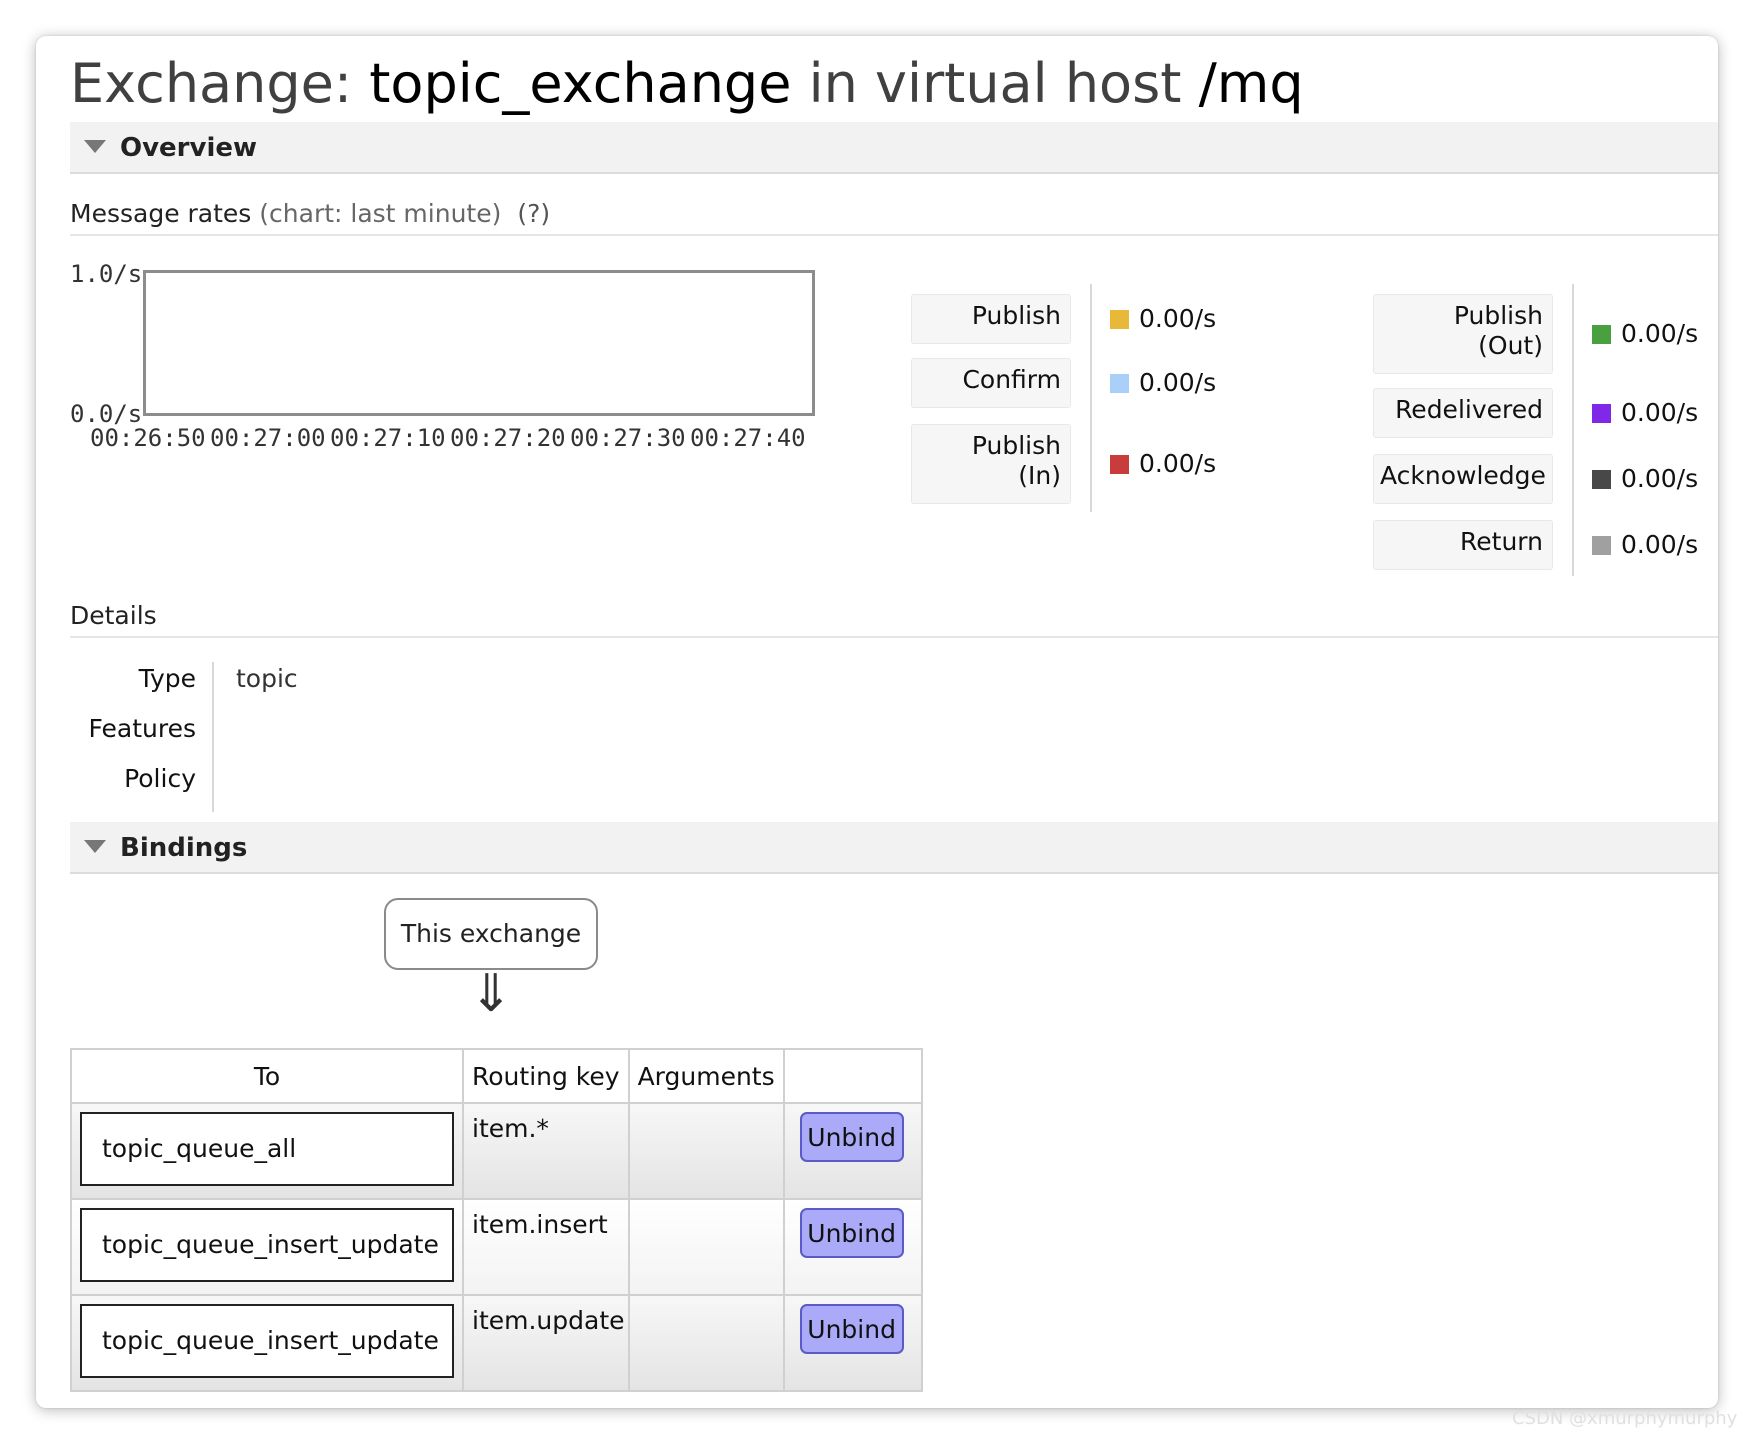  I want to click on details-label: Details, so click(113, 615).